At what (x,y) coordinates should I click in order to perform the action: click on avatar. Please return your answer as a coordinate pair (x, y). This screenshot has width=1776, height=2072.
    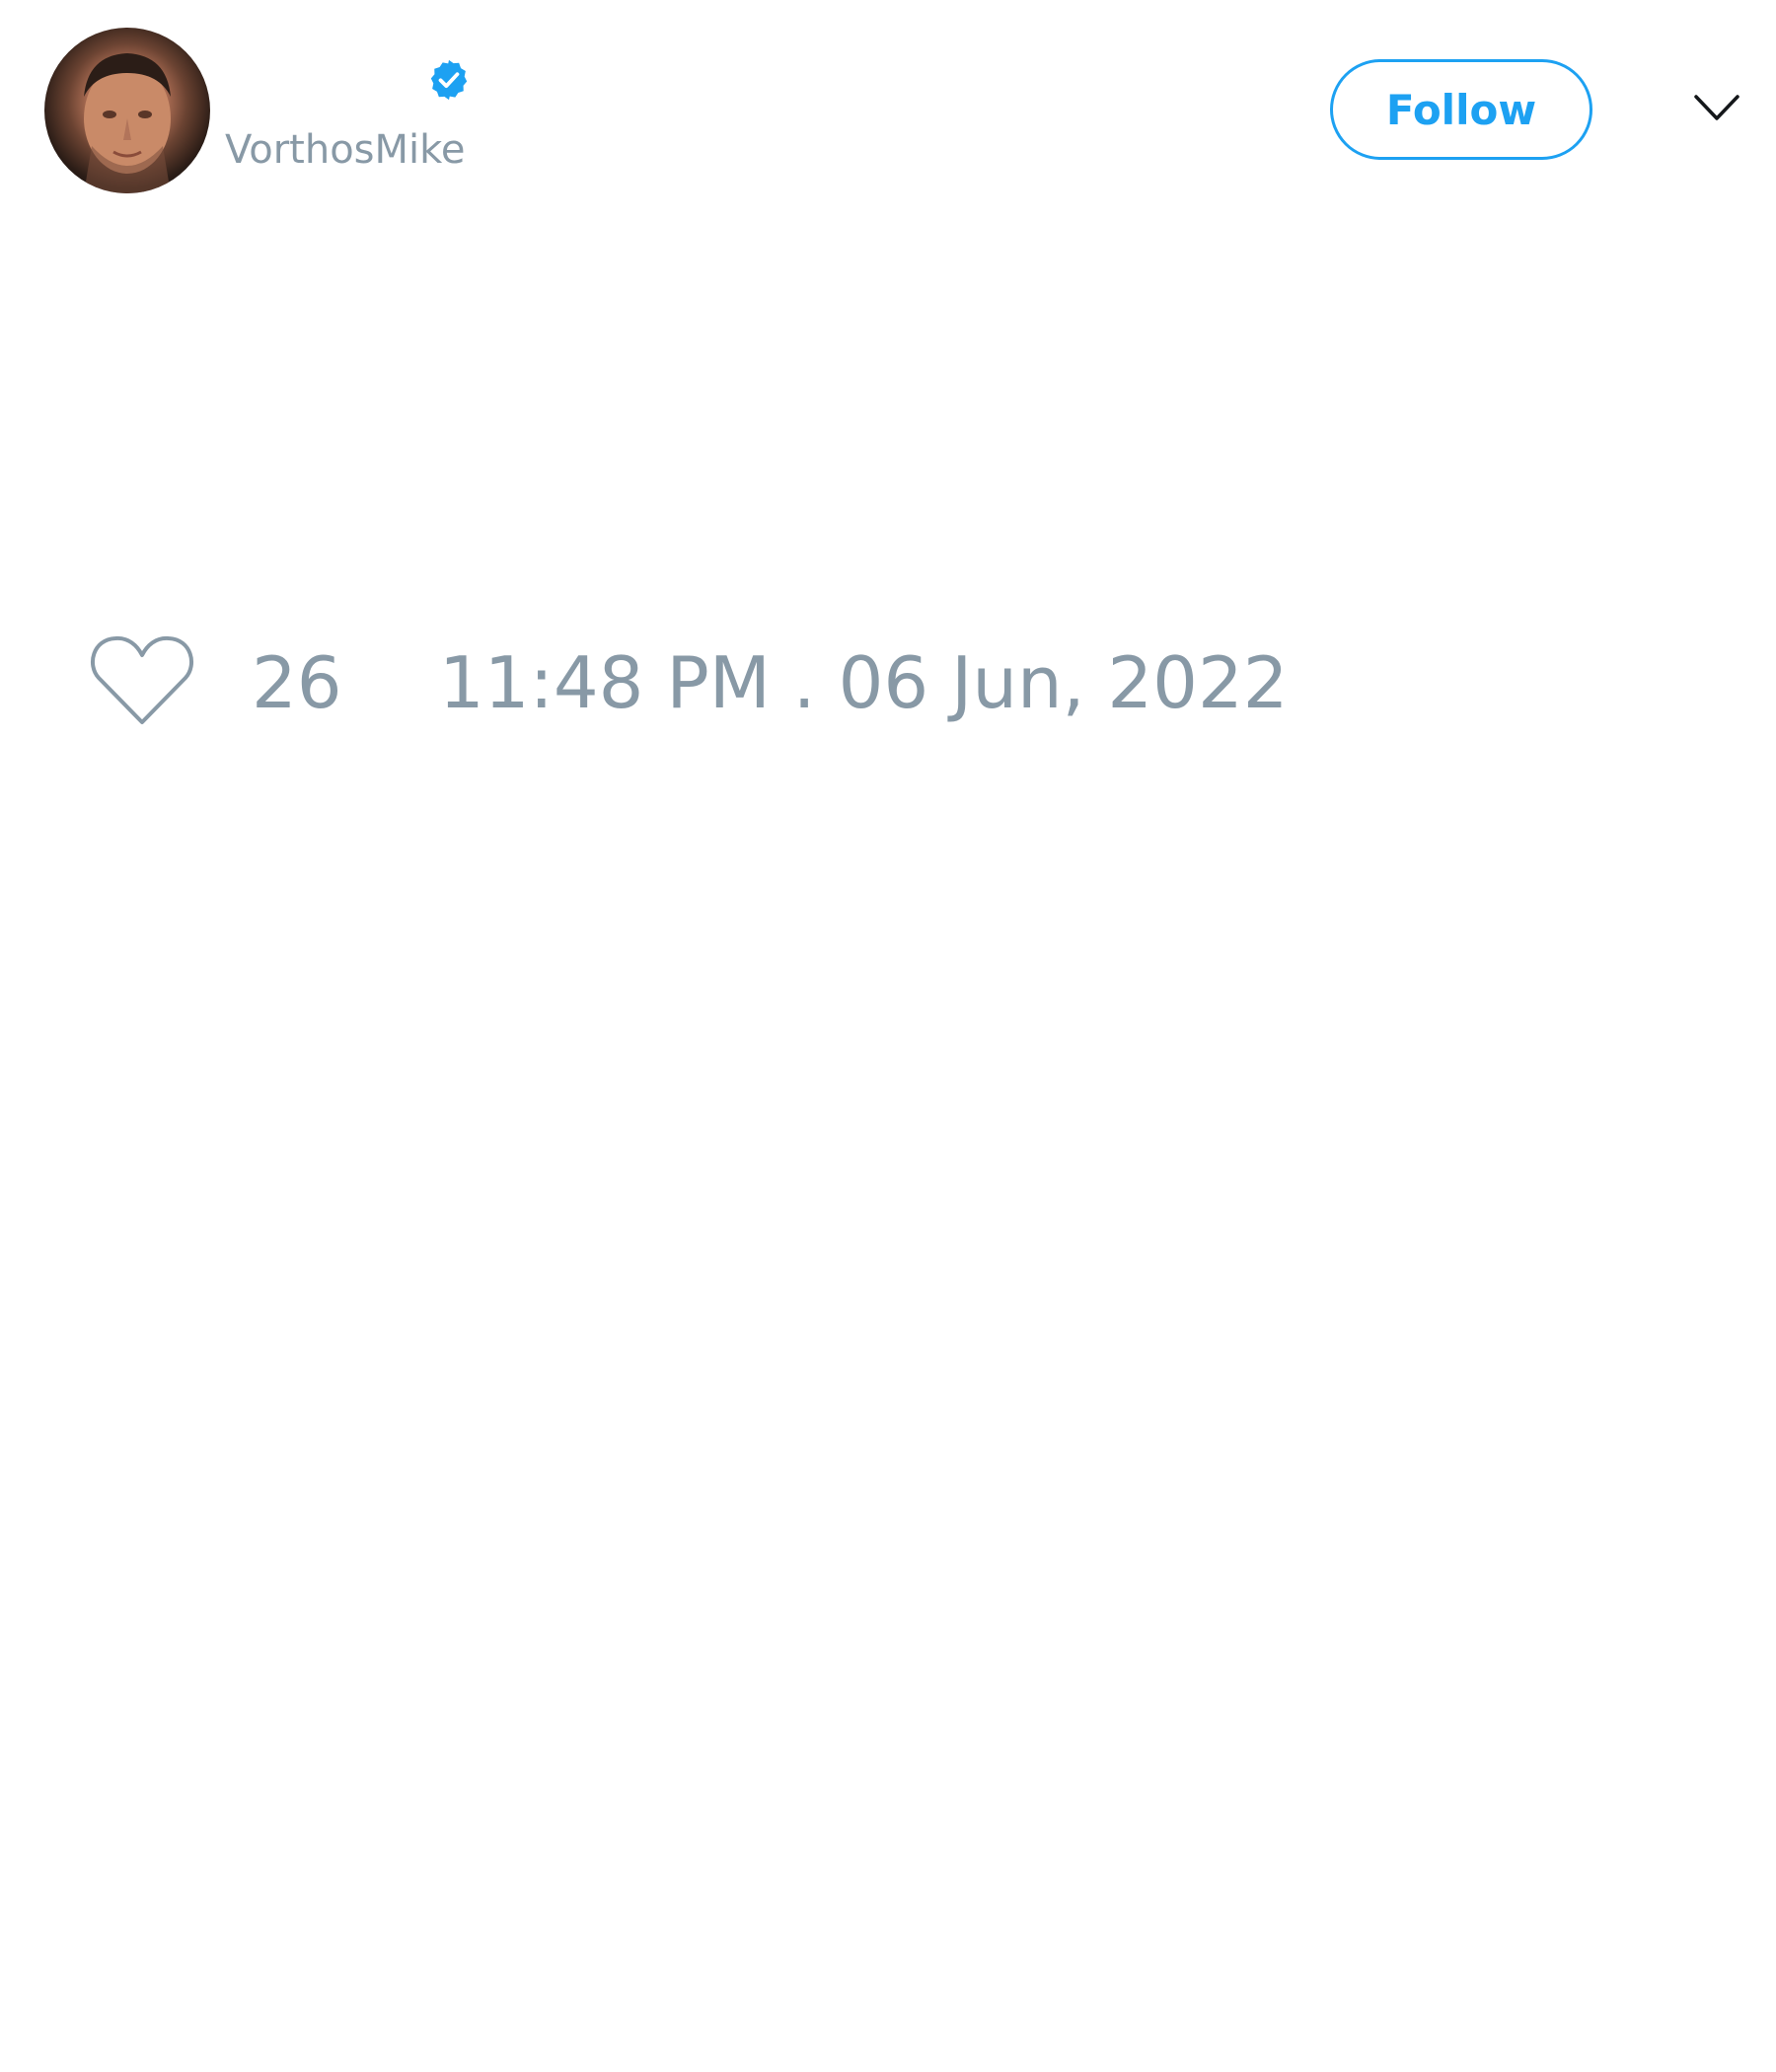
    Looking at the image, I should click on (127, 111).